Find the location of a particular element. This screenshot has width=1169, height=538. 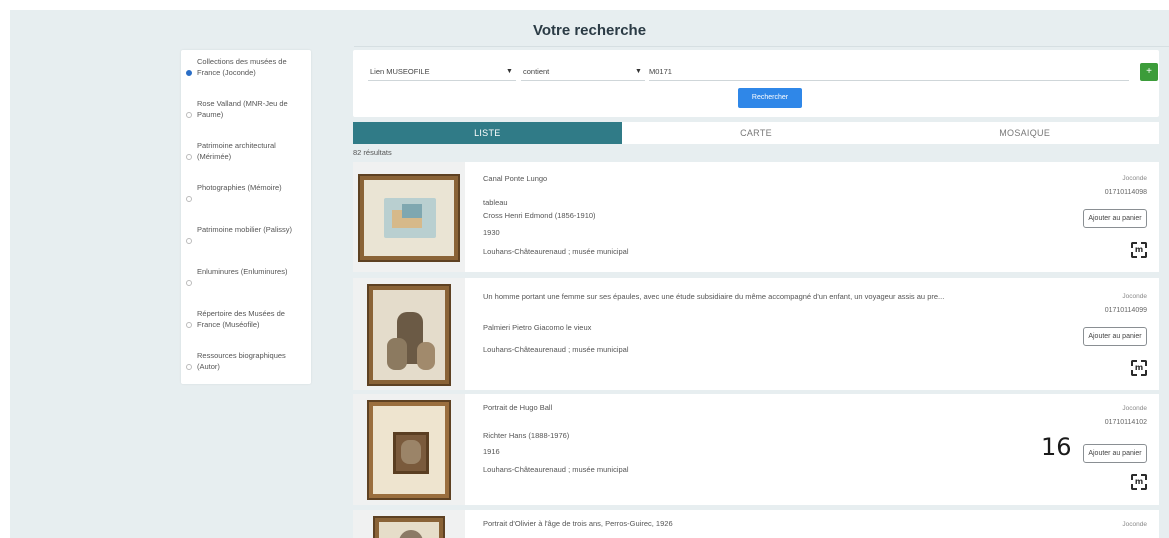

page-title: Votre recherche is located at coordinates (589, 30).